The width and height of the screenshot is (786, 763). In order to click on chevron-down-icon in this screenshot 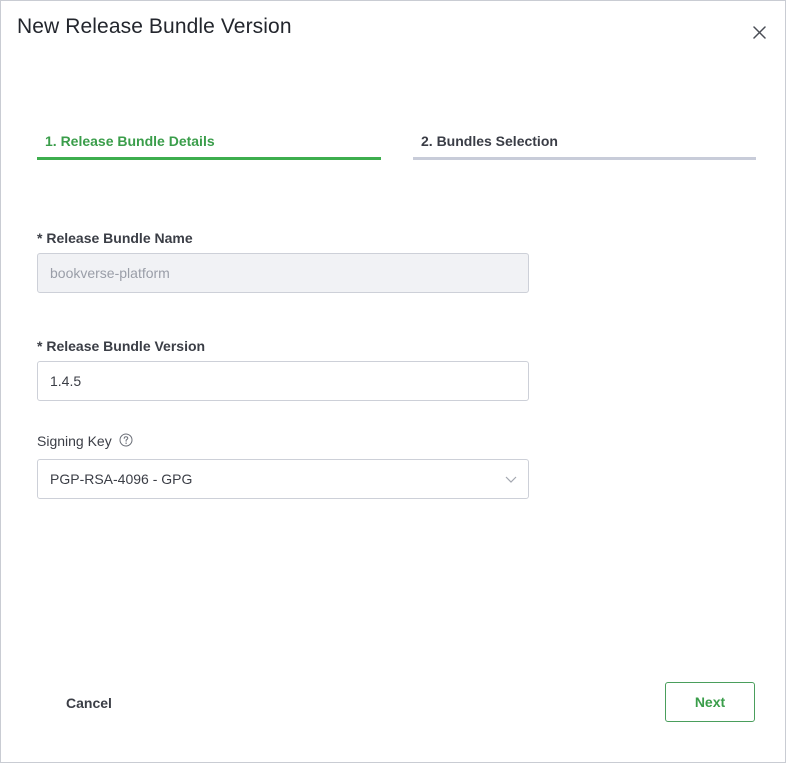, I will do `click(511, 479)`.